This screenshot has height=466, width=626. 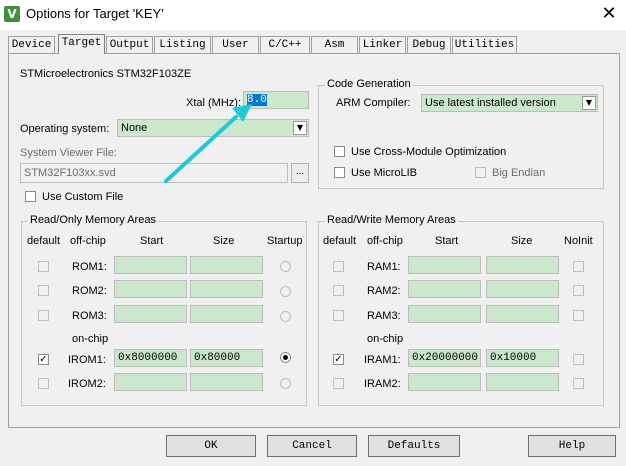 What do you see at coordinates (81, 44) in the screenshot?
I see `tab-target: Target` at bounding box center [81, 44].